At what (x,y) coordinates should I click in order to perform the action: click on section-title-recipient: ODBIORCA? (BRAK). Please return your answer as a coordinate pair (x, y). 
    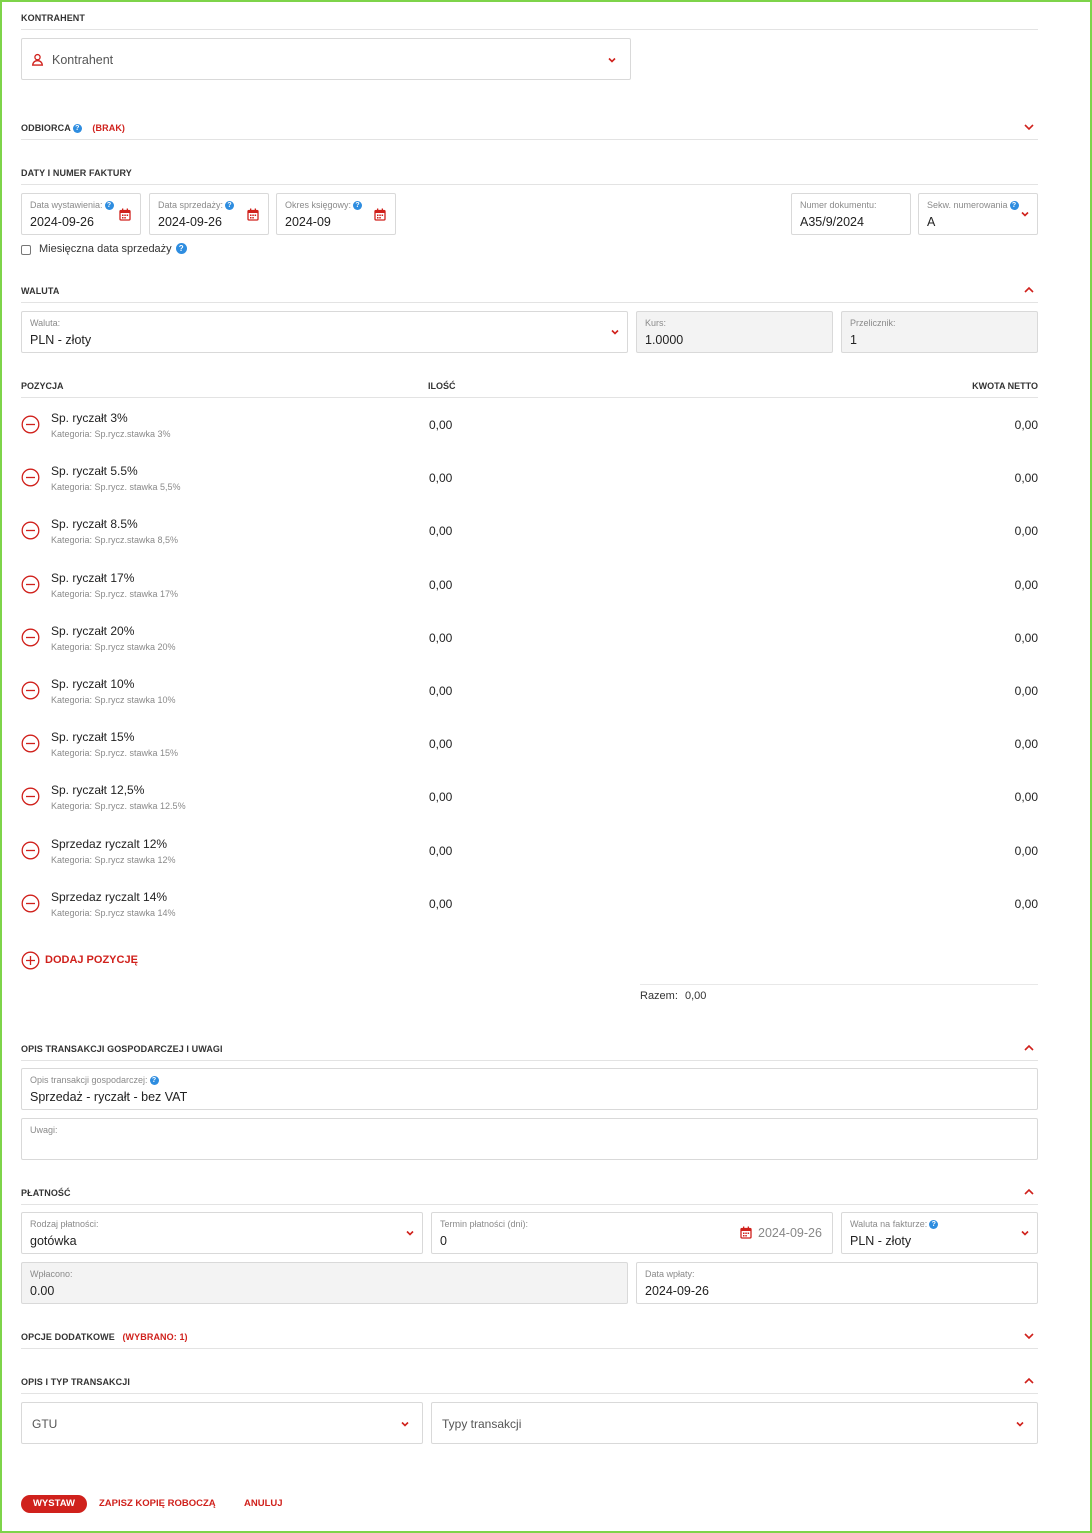
    Looking at the image, I should click on (73, 128).